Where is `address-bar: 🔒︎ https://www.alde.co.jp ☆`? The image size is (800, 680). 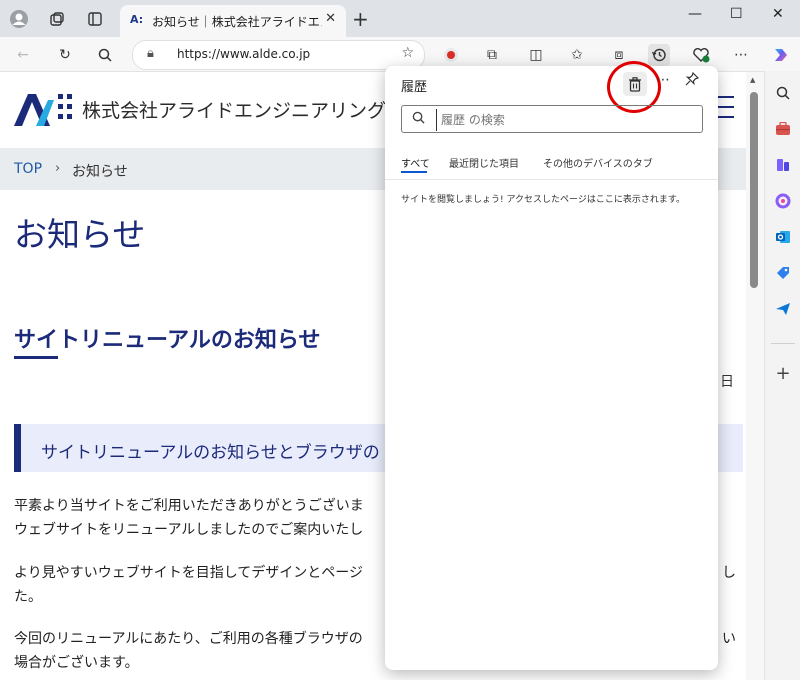
address-bar: 🔒︎ https://www.alde.co.jp ☆ is located at coordinates (278, 55).